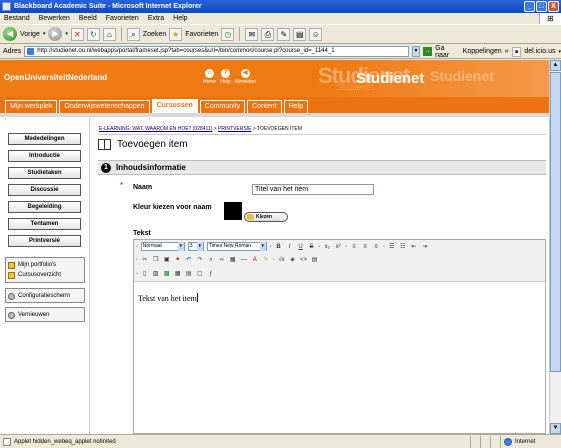 This screenshot has height=448, width=561. What do you see at coordinates (195, 246) in the screenshot?
I see `size-select: 3` at bounding box center [195, 246].